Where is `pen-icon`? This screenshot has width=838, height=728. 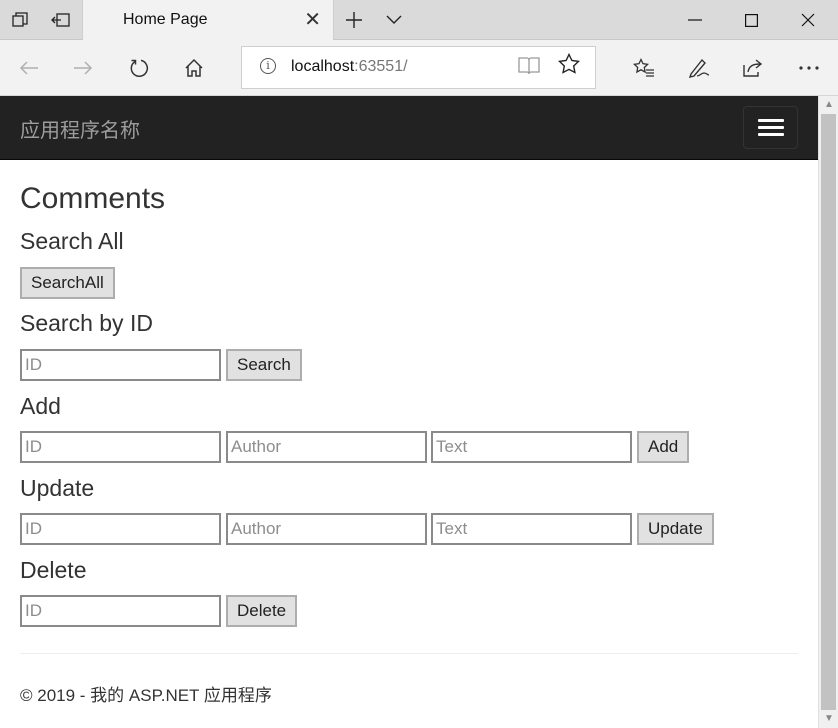
pen-icon is located at coordinates (699, 68).